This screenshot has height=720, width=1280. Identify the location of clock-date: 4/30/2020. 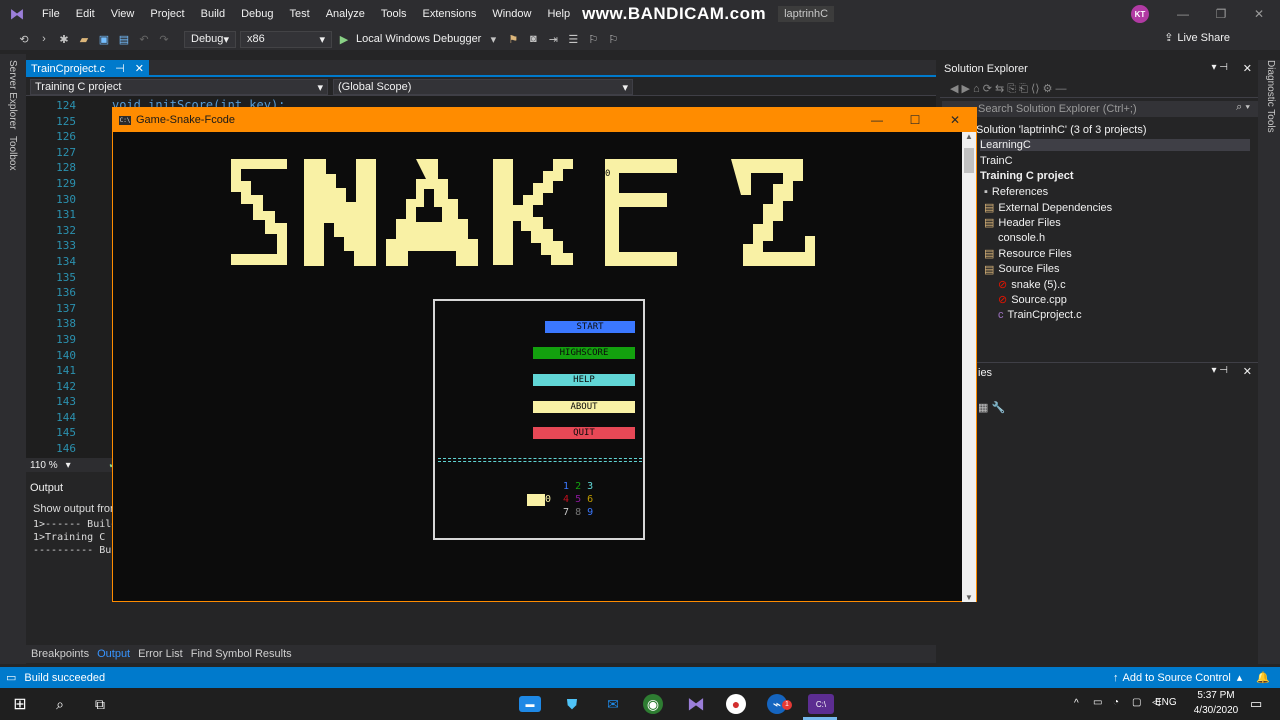
(1216, 710).